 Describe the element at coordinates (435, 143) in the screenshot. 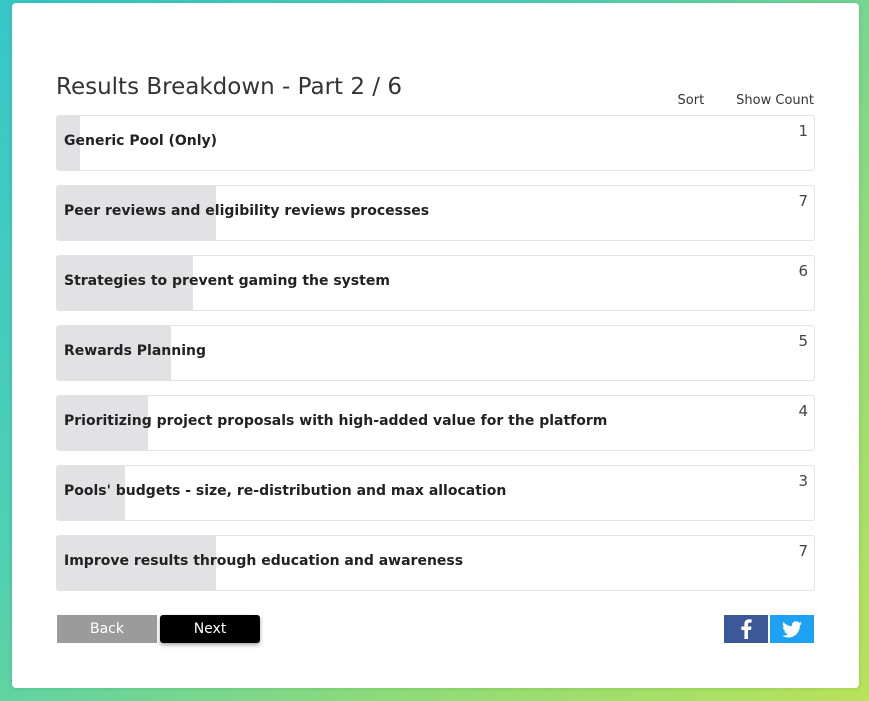

I see `result-row: Generic Pool (Only) 1` at that location.